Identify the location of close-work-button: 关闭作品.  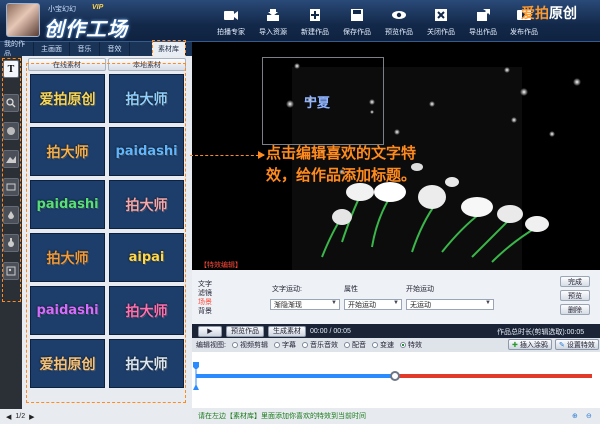
(441, 22).